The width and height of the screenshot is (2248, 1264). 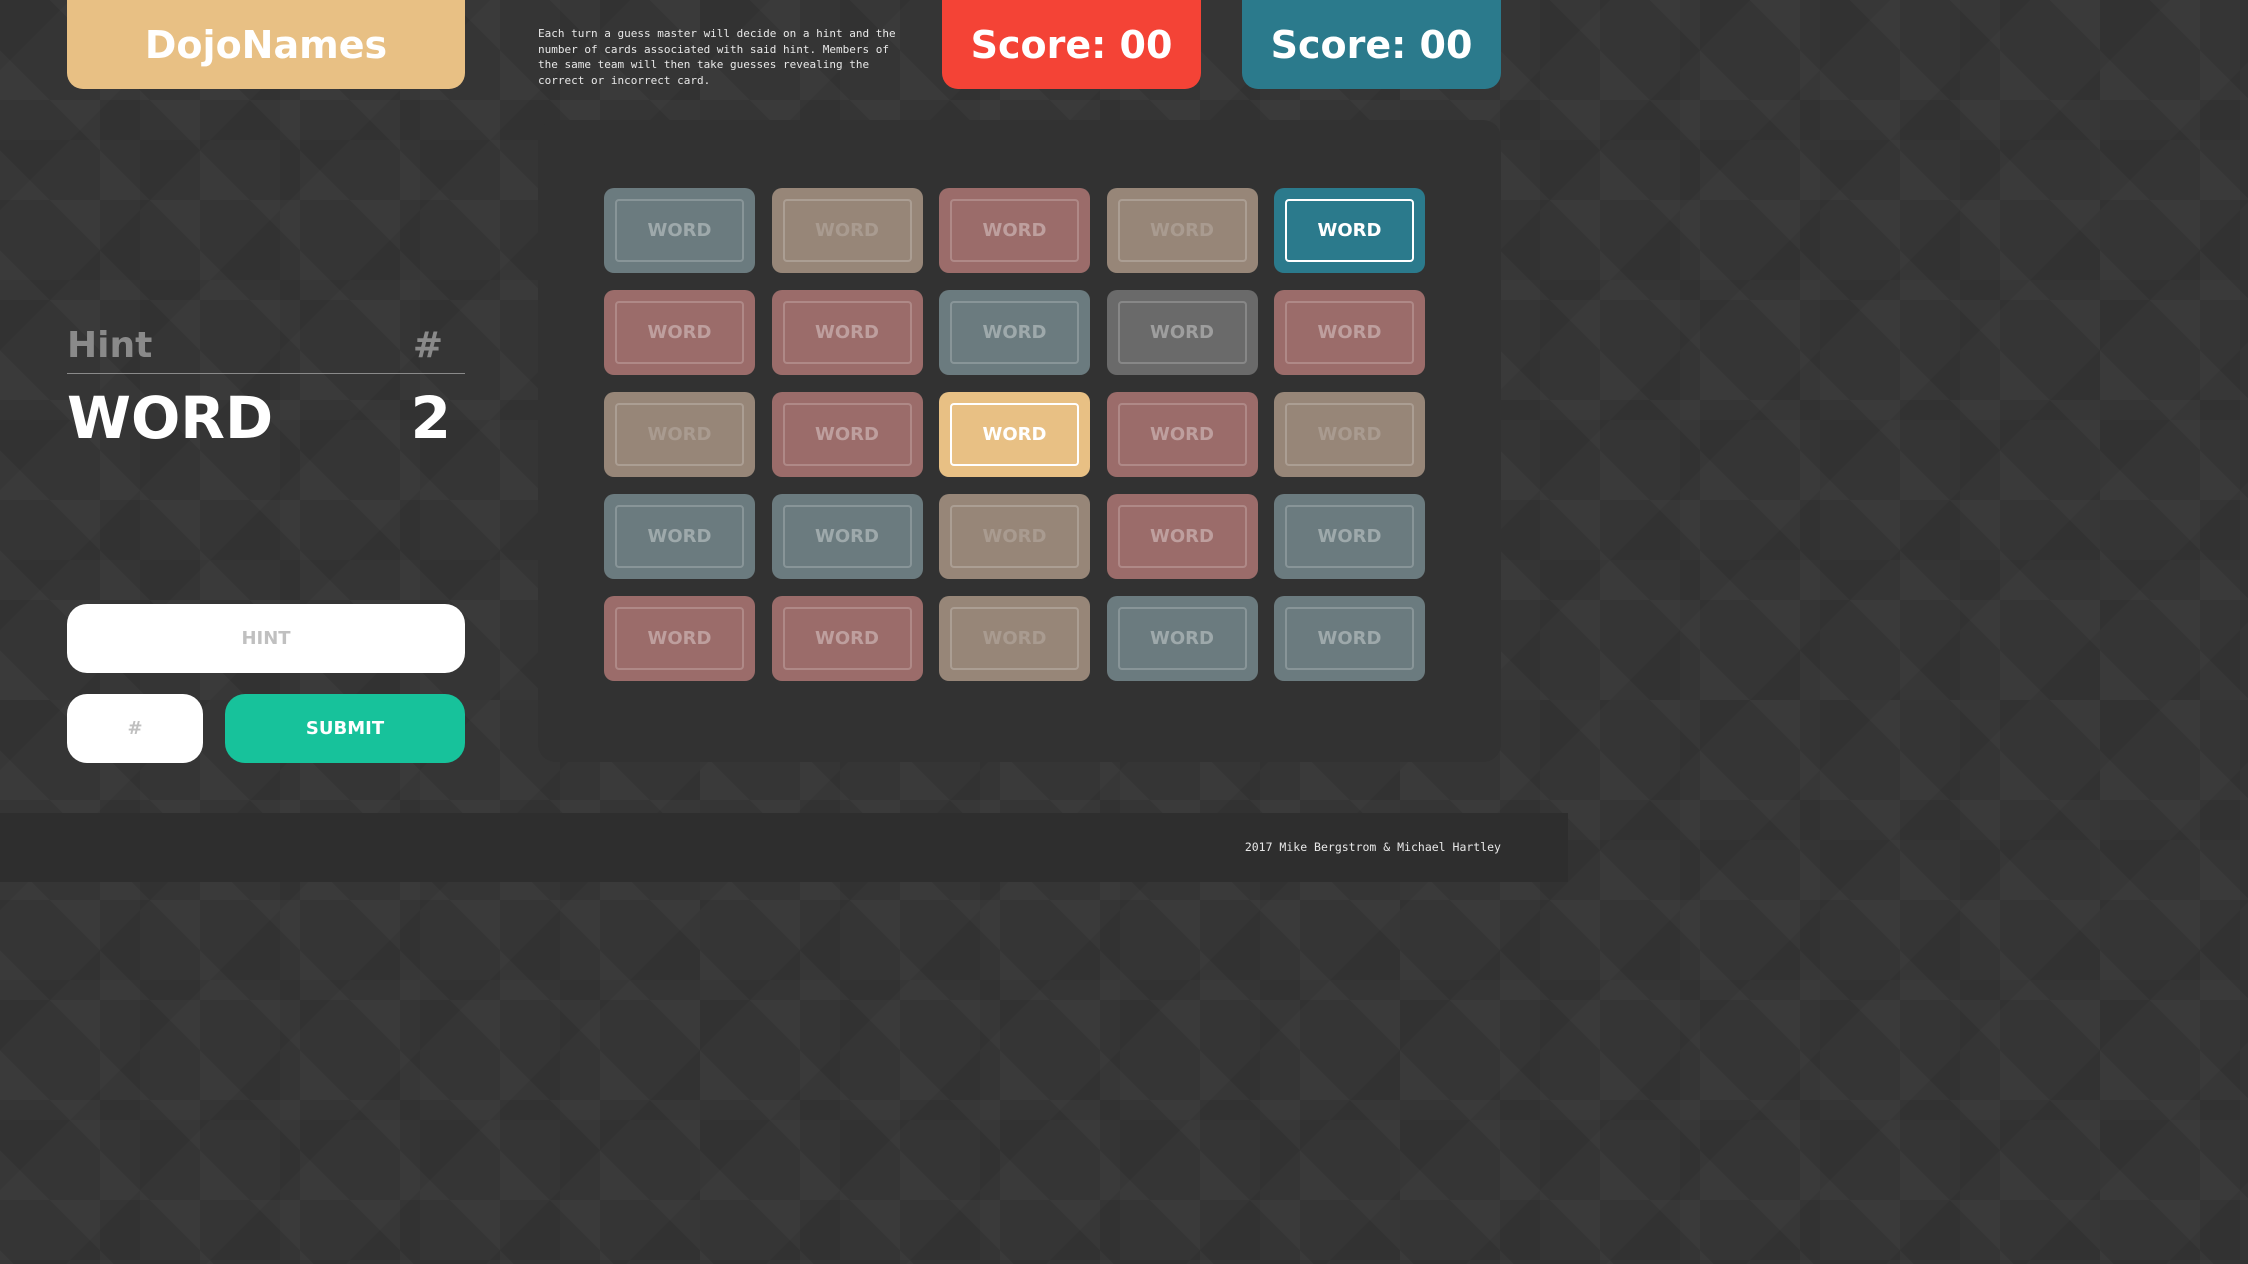 I want to click on current-hint-count: 2, so click(x=430, y=418).